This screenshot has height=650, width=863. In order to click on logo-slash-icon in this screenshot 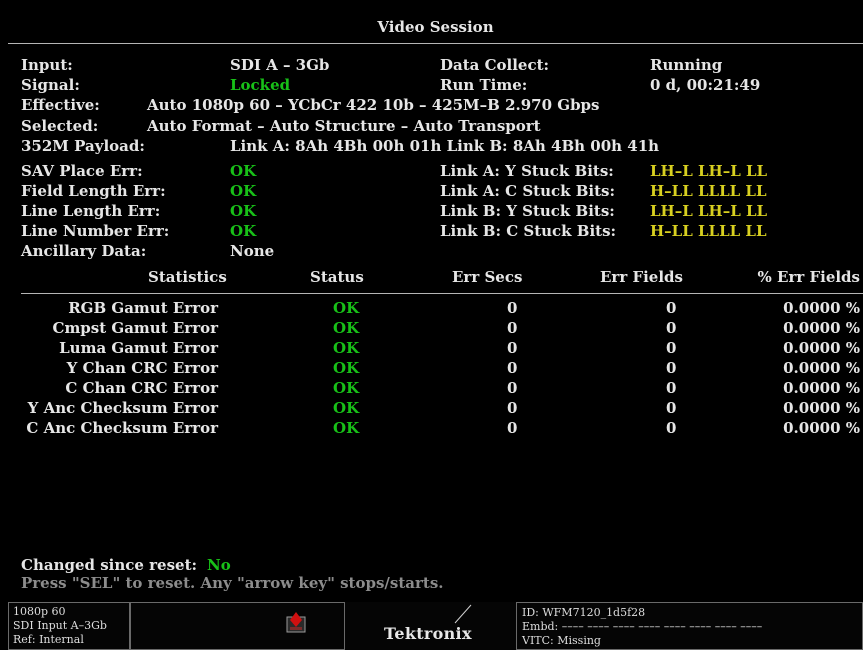, I will do `click(463, 614)`.